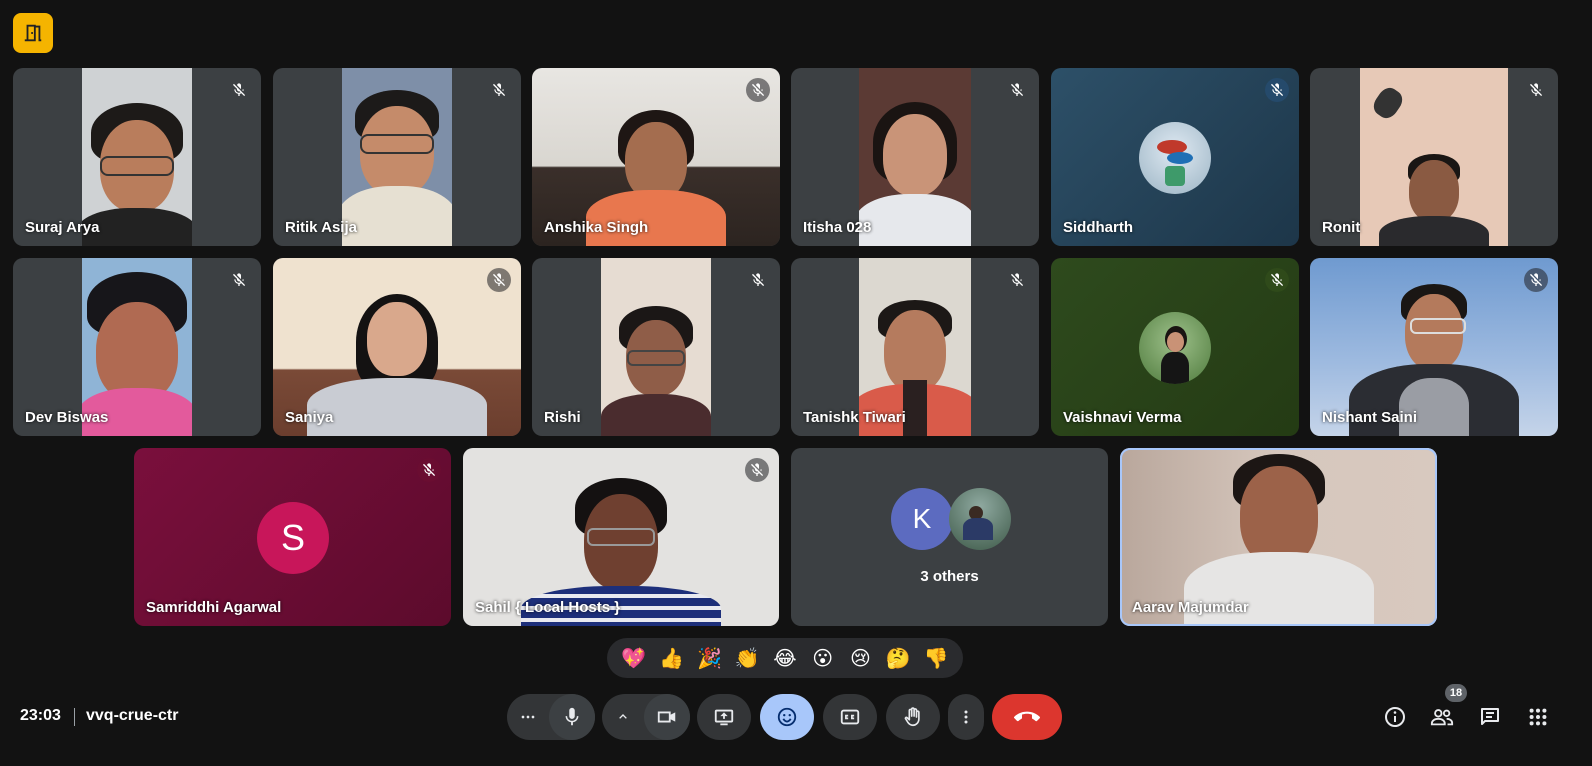 Image resolution: width=1592 pixels, height=766 pixels. I want to click on participant-tile: Dev Biswas, so click(137, 347).